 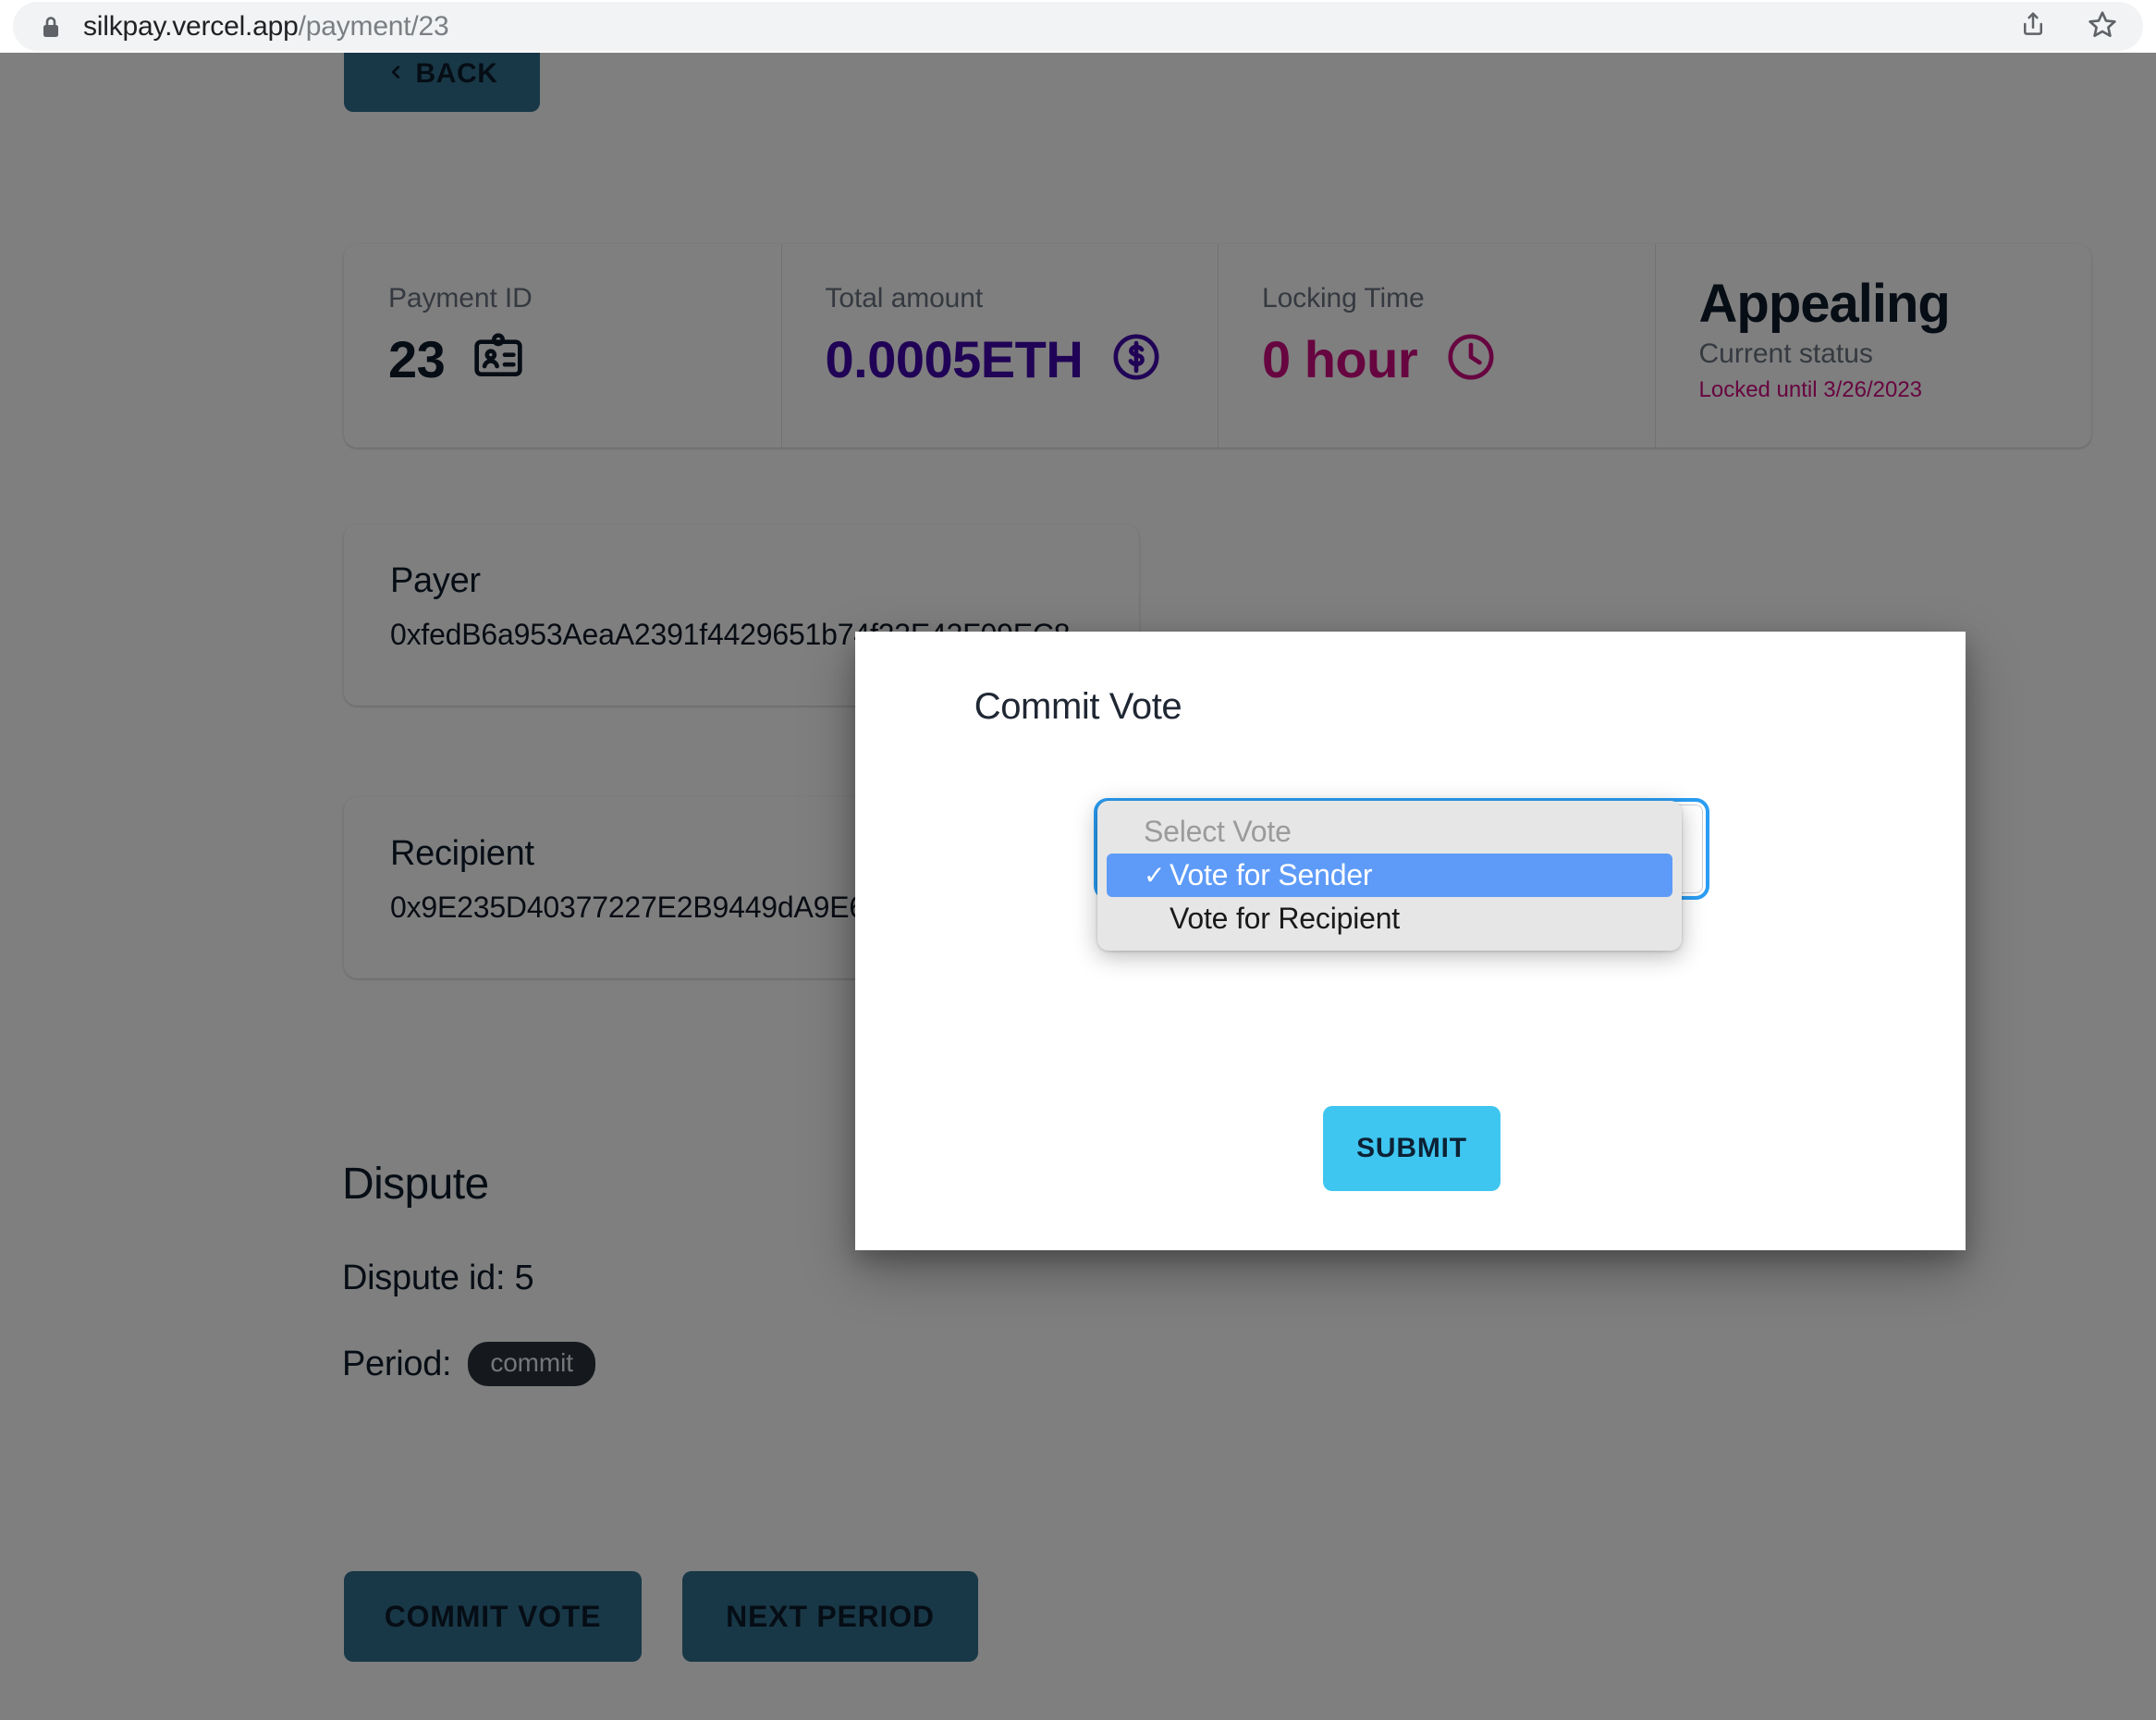 What do you see at coordinates (2068, 26) in the screenshot?
I see `chrome-actions` at bounding box center [2068, 26].